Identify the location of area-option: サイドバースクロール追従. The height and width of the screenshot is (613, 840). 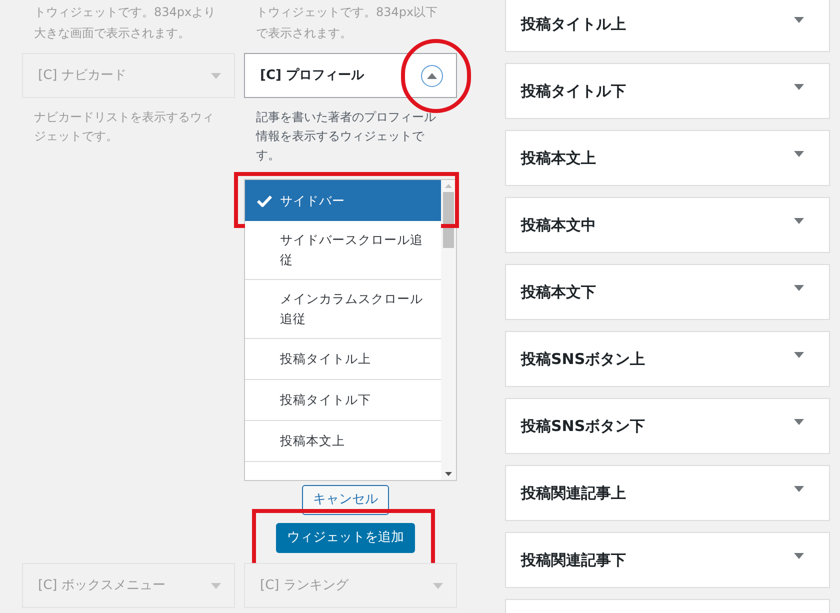
(343, 250).